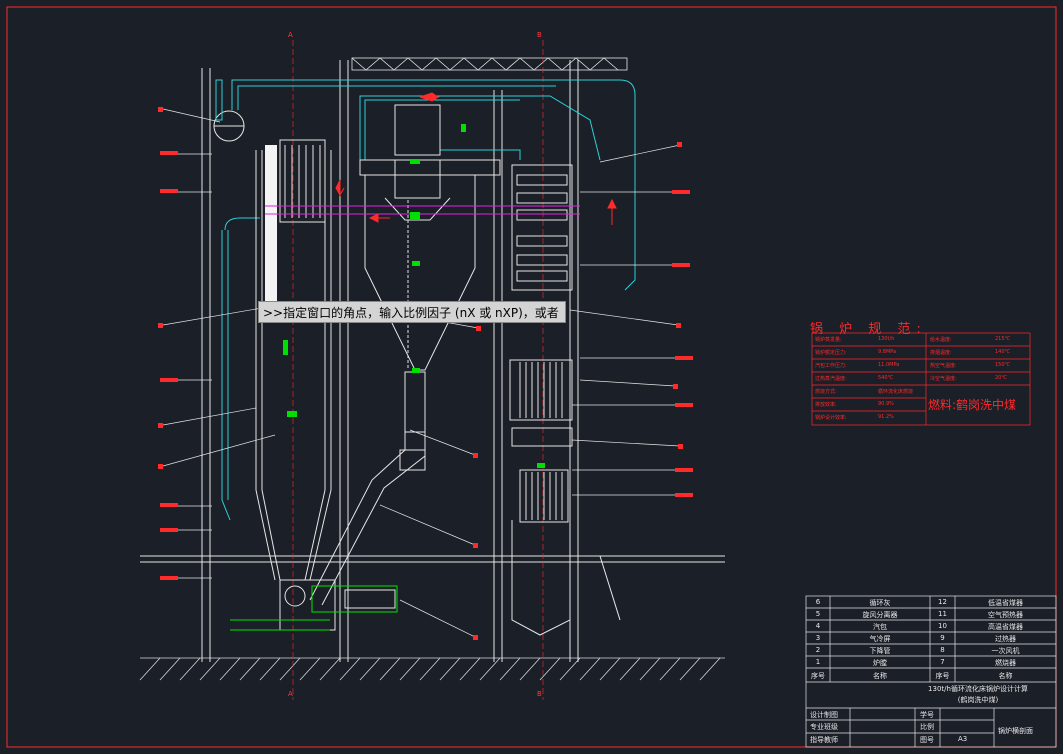 The image size is (1063, 754). What do you see at coordinates (489, 64) in the screenshot?
I see `roof-truss` at bounding box center [489, 64].